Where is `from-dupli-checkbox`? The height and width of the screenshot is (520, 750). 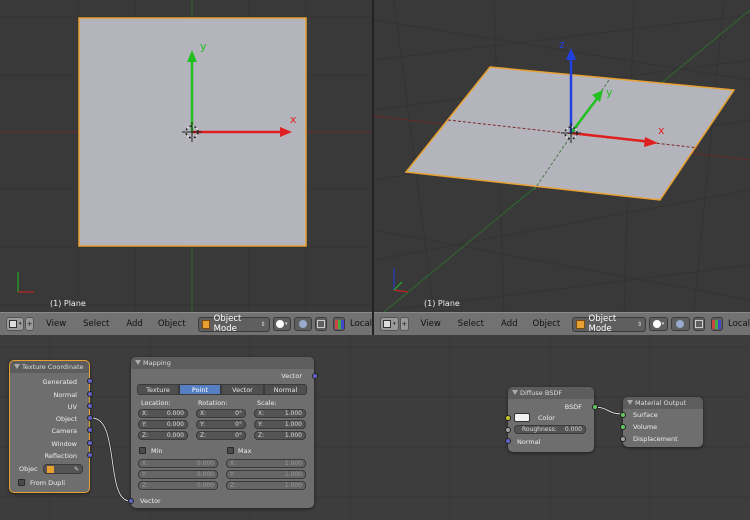
from-dupli-checkbox is located at coordinates (21, 482).